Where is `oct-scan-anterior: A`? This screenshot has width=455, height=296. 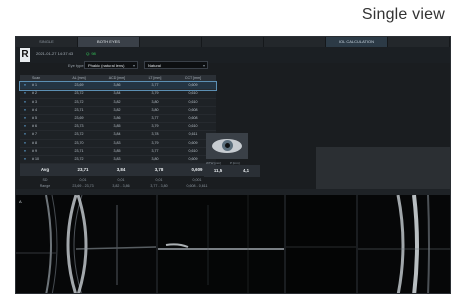
oct-scan-anterior: A is located at coordinates (86, 244).